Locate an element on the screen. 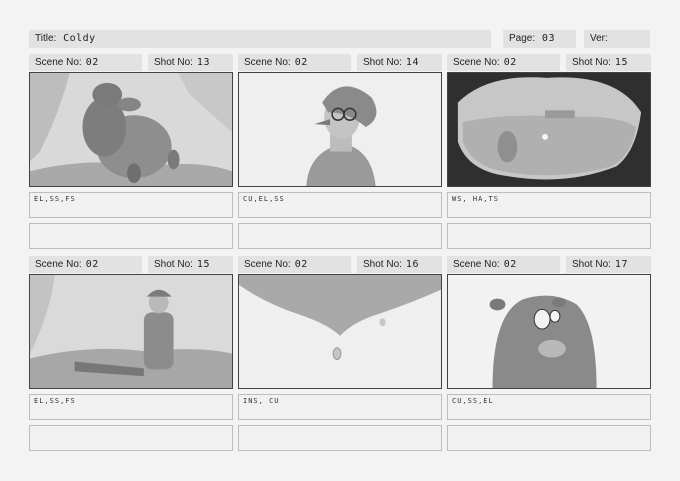 This screenshot has height=481, width=680. title-field: Title: Coldy is located at coordinates (260, 39).